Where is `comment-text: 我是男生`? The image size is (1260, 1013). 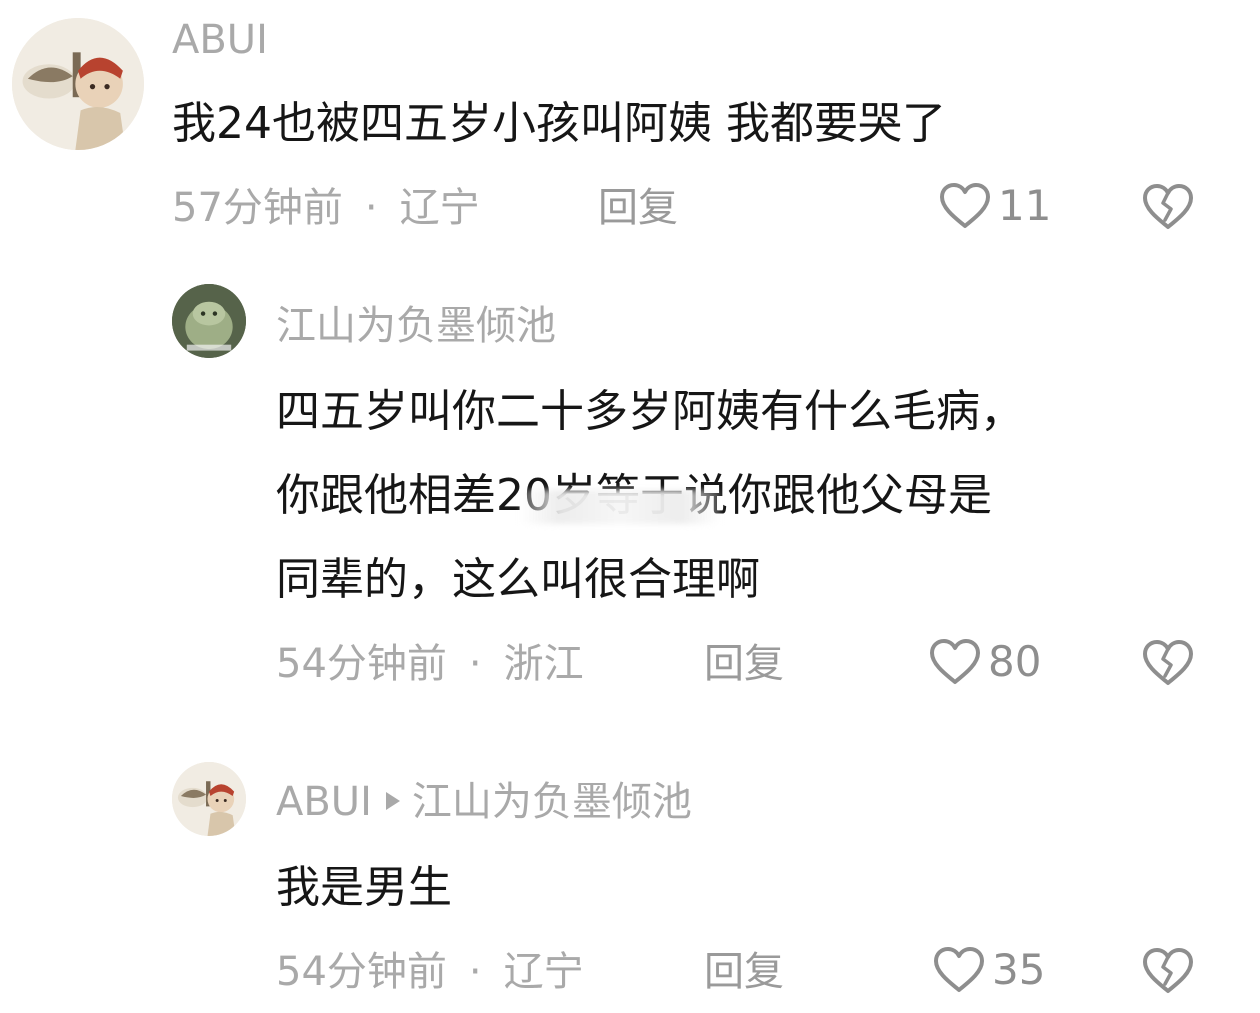 comment-text: 我是男生 is located at coordinates (364, 887).